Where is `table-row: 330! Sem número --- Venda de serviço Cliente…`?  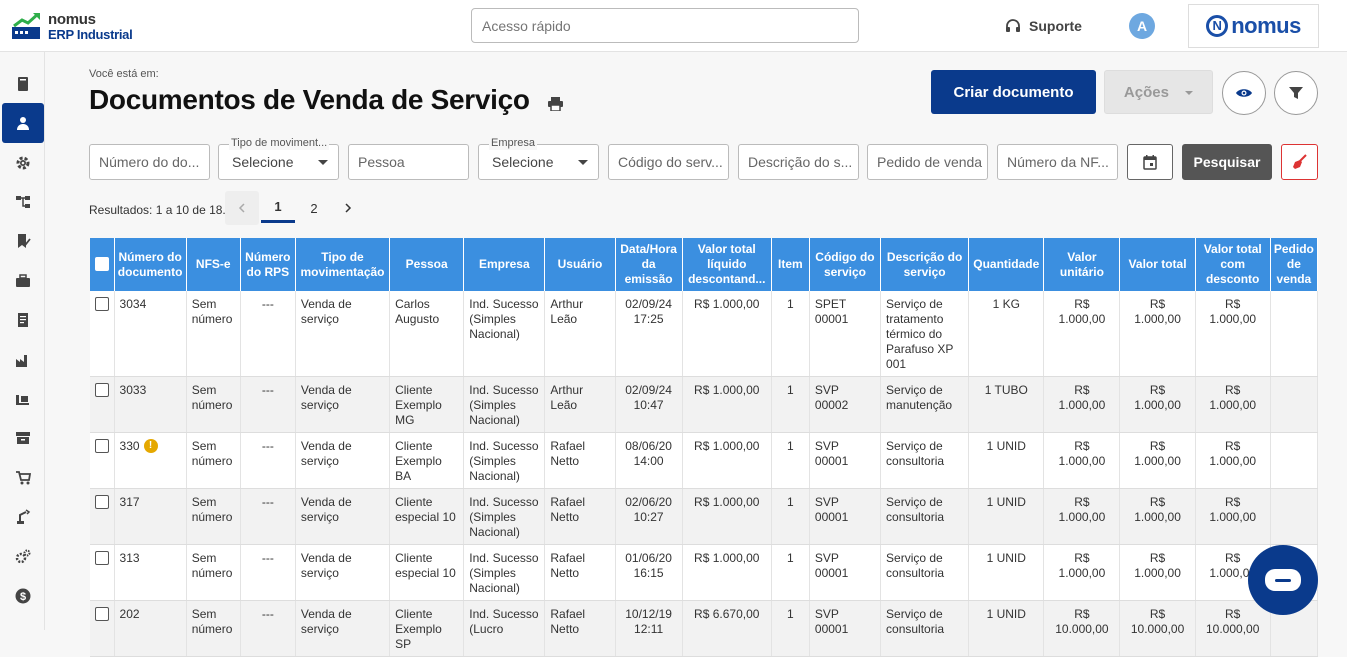
table-row: 330! Sem número --- Venda de serviço Cliente… is located at coordinates (704, 460).